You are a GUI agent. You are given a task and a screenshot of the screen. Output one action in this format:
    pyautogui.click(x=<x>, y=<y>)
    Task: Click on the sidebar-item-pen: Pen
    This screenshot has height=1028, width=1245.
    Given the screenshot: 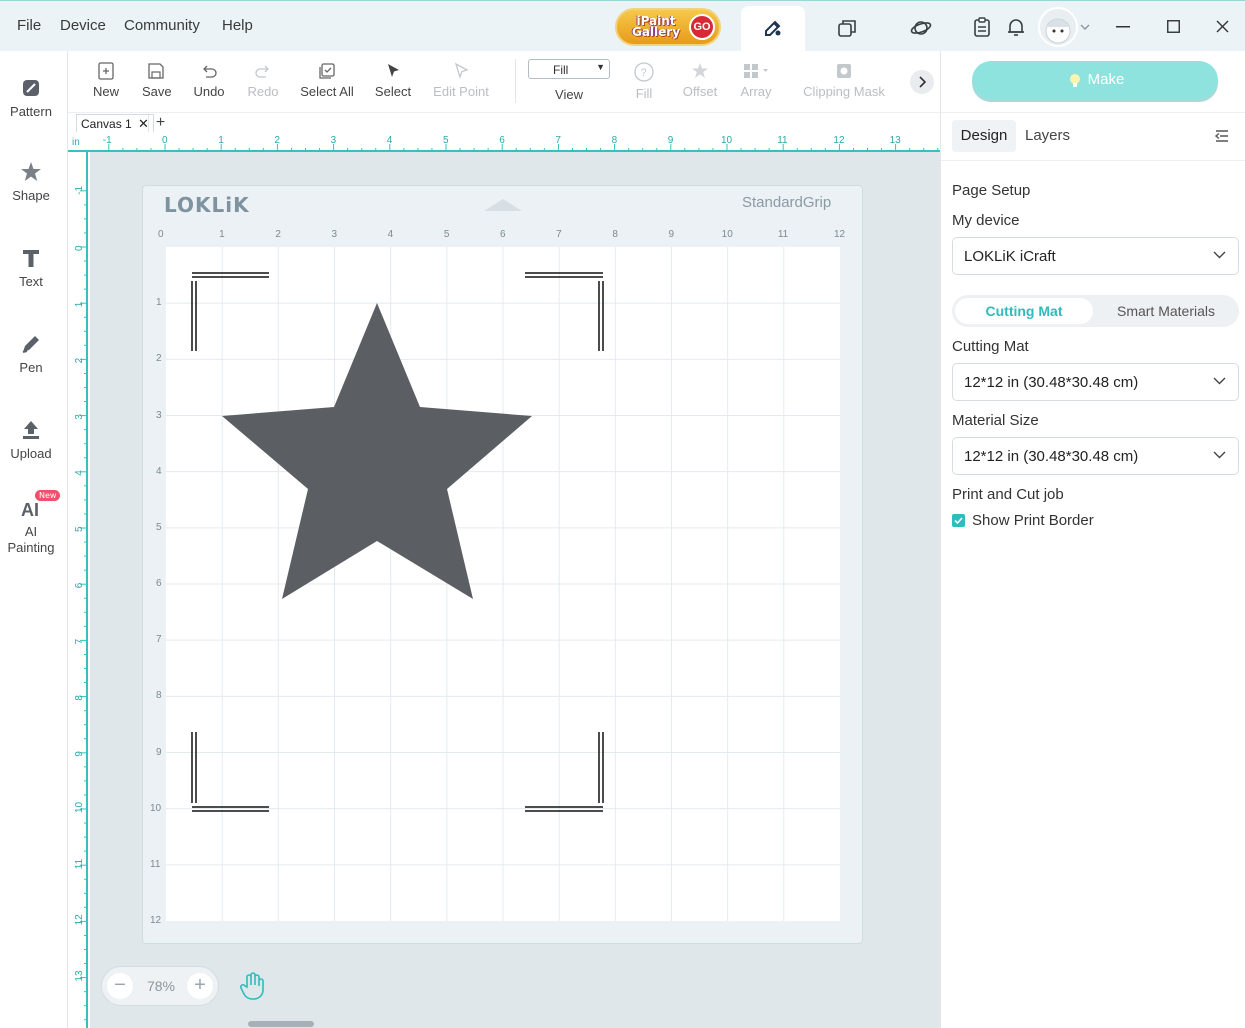 What is the action you would take?
    pyautogui.click(x=31, y=354)
    